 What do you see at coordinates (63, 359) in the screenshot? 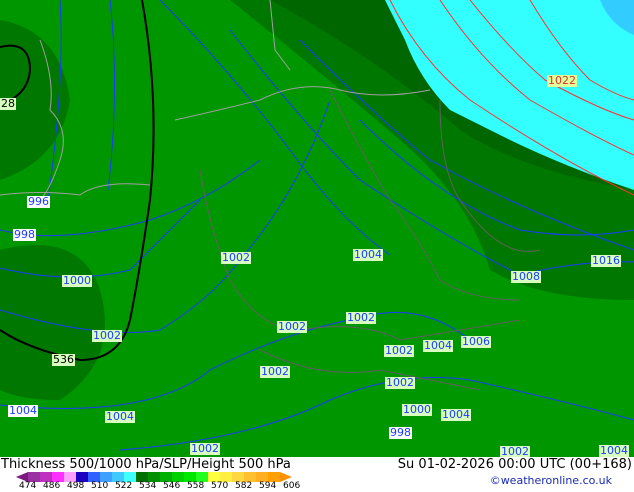
I see `map-label: 536` at bounding box center [63, 359].